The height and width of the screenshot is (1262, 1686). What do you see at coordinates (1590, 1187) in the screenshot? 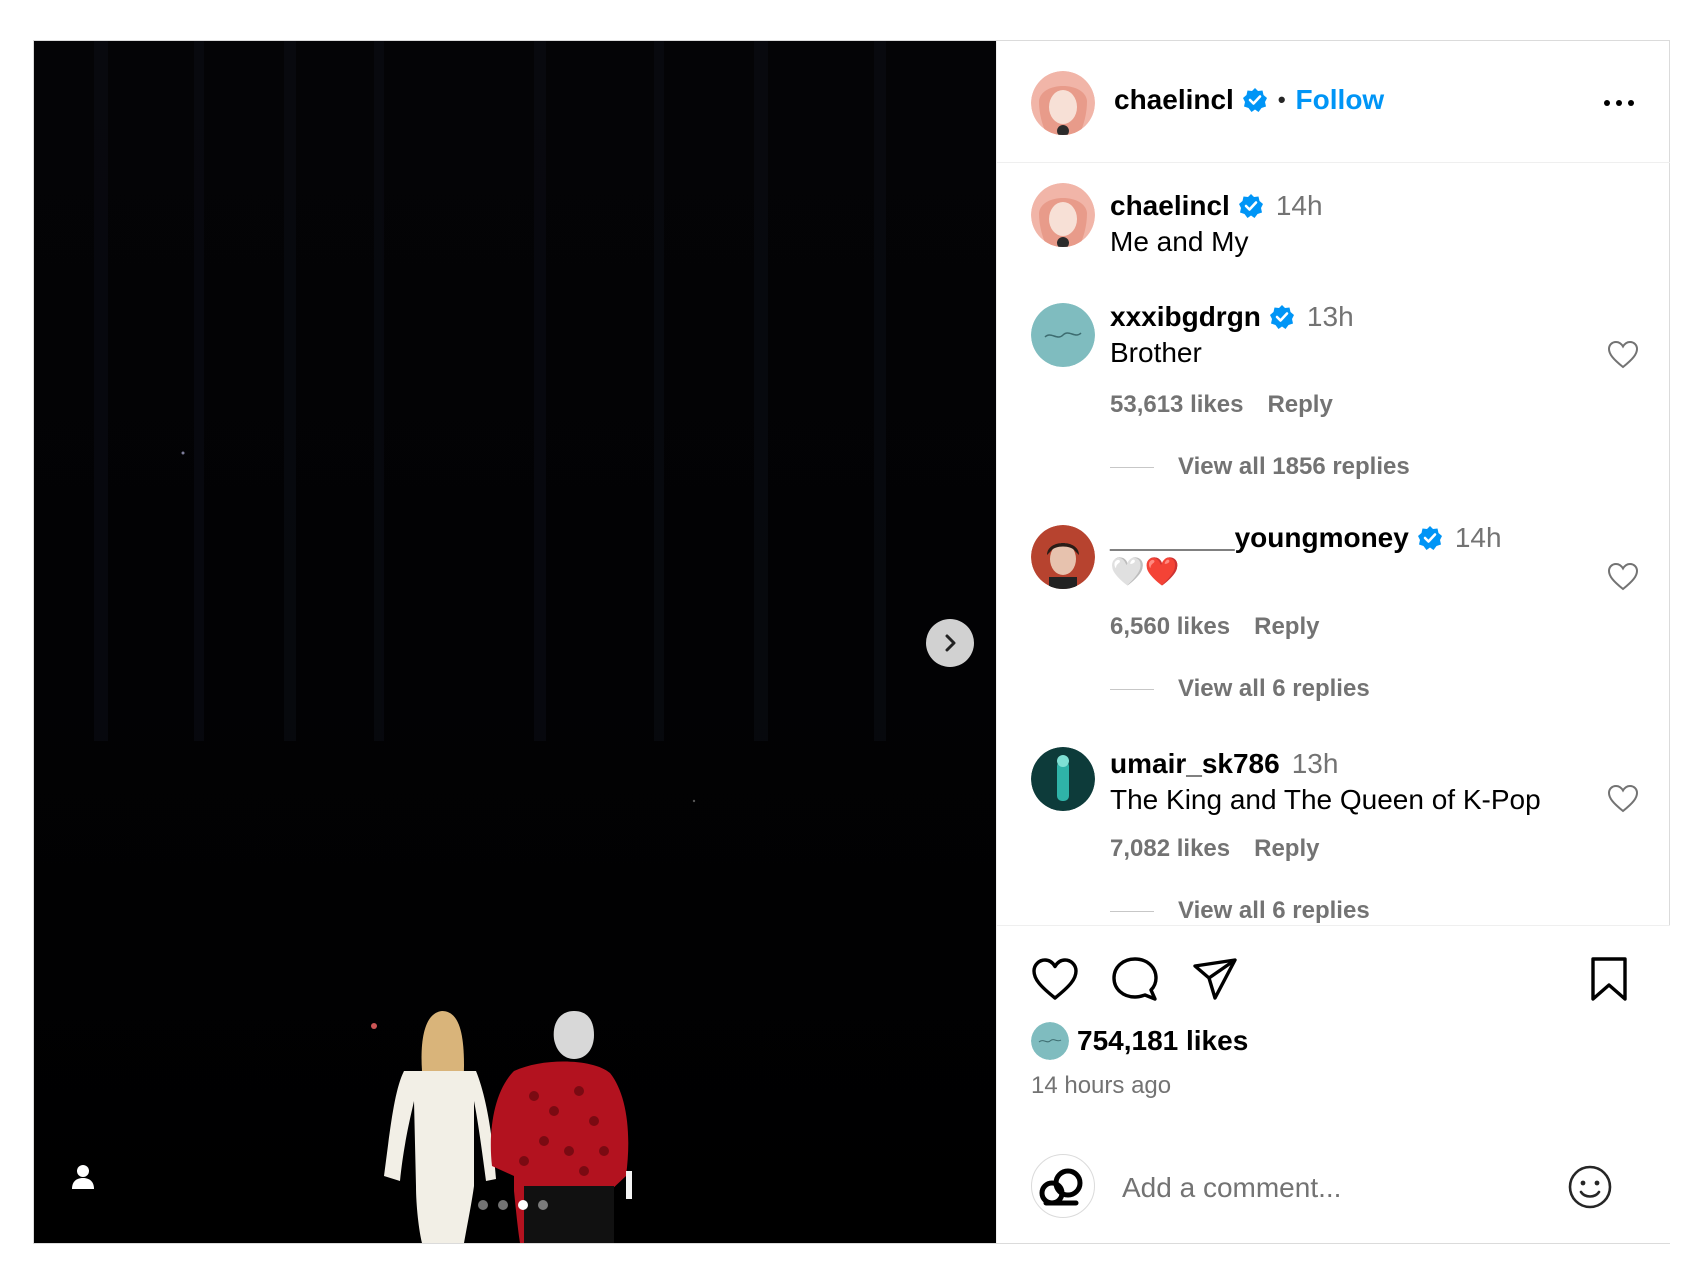
I see `emoji-icon` at bounding box center [1590, 1187].